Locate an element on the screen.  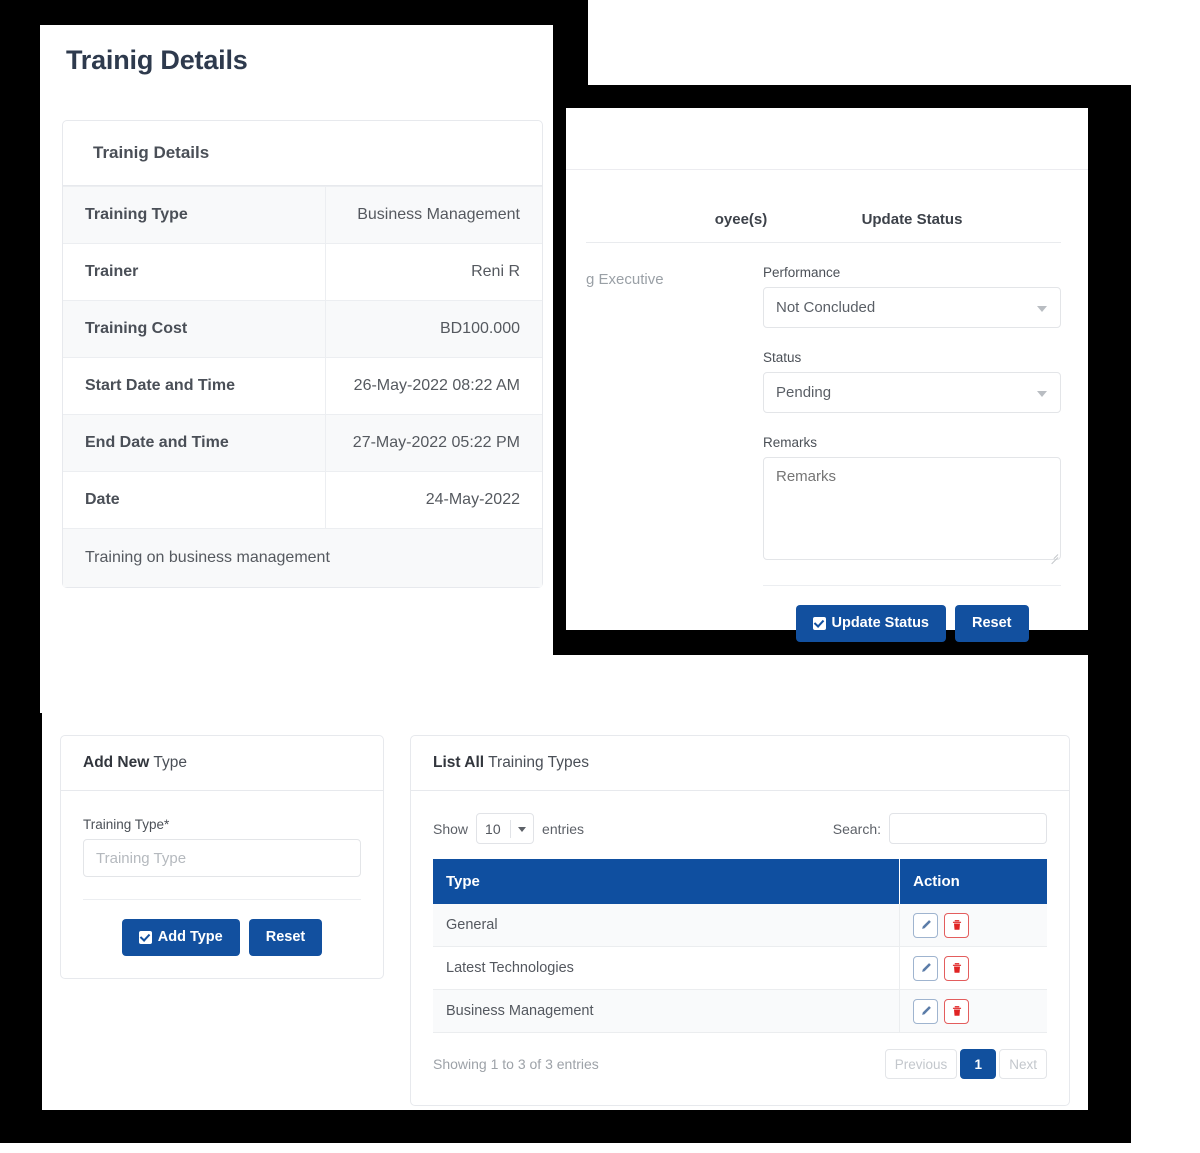
add-new-type-card-body: Training Type* Add Type Reset is located at coordinates (222, 884).